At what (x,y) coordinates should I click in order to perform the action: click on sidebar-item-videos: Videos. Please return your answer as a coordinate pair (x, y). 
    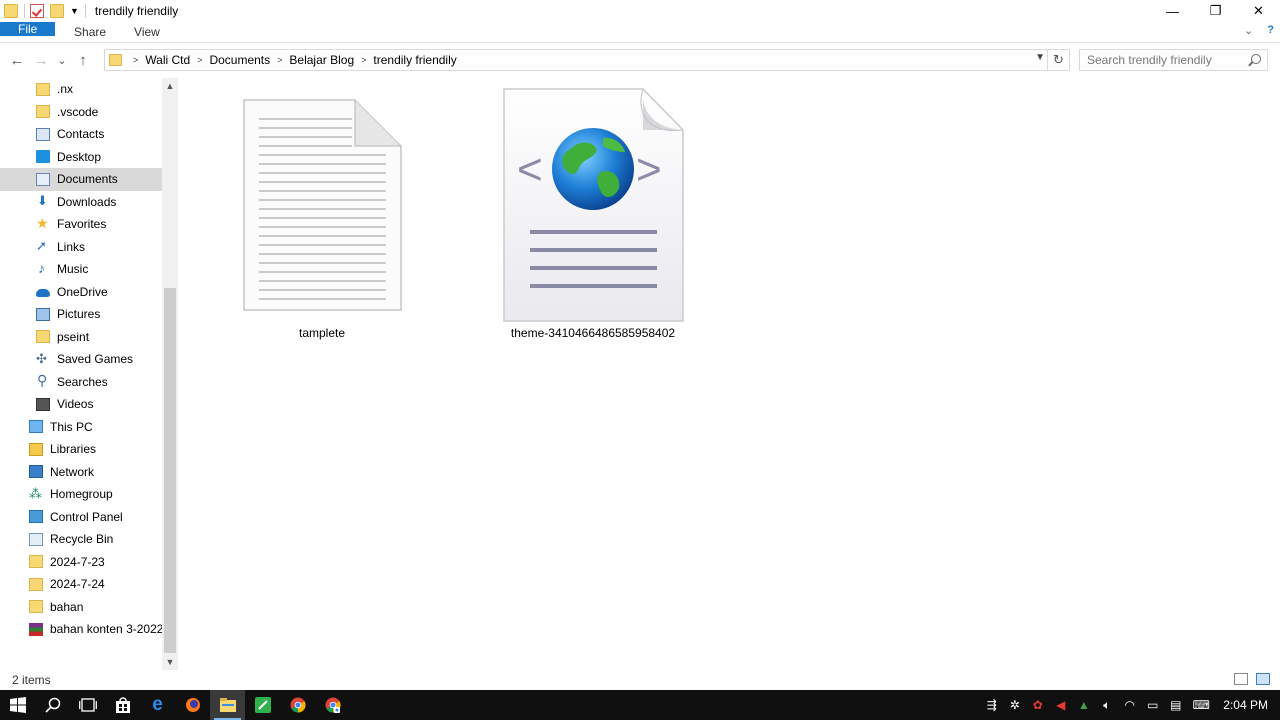
    Looking at the image, I should click on (81, 404).